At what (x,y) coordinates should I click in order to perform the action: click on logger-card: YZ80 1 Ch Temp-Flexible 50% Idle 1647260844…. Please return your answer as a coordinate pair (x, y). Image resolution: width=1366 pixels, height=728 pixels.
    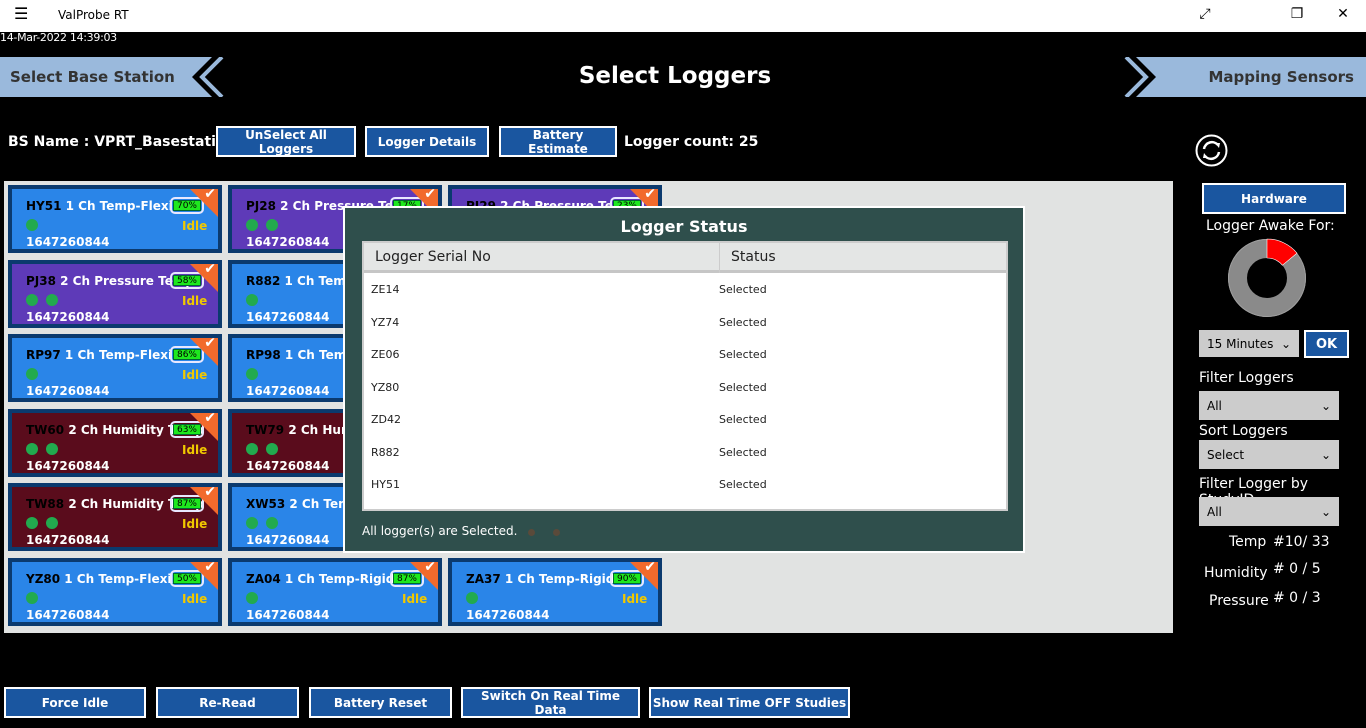
    Looking at the image, I should click on (115, 592).